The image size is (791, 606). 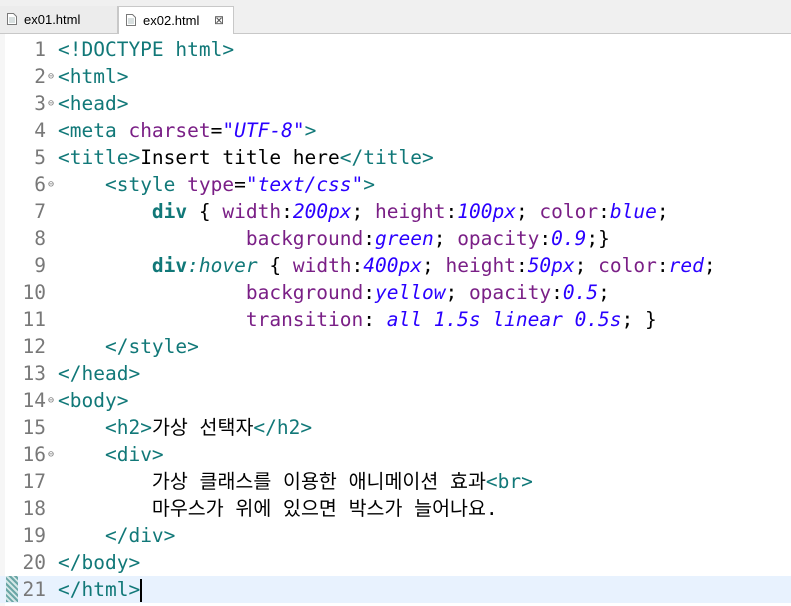 What do you see at coordinates (34, 292) in the screenshot?
I see `line-number: 10` at bounding box center [34, 292].